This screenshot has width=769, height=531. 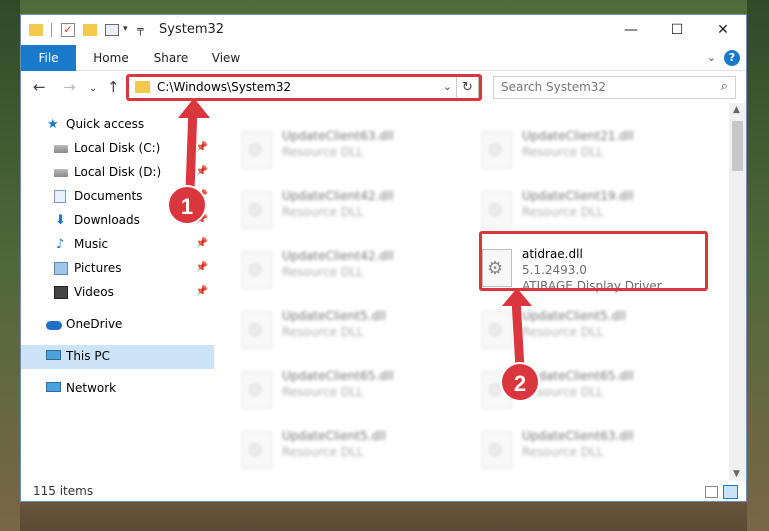 I want to click on search-box: Search System32 ⌕, so click(x=614, y=87).